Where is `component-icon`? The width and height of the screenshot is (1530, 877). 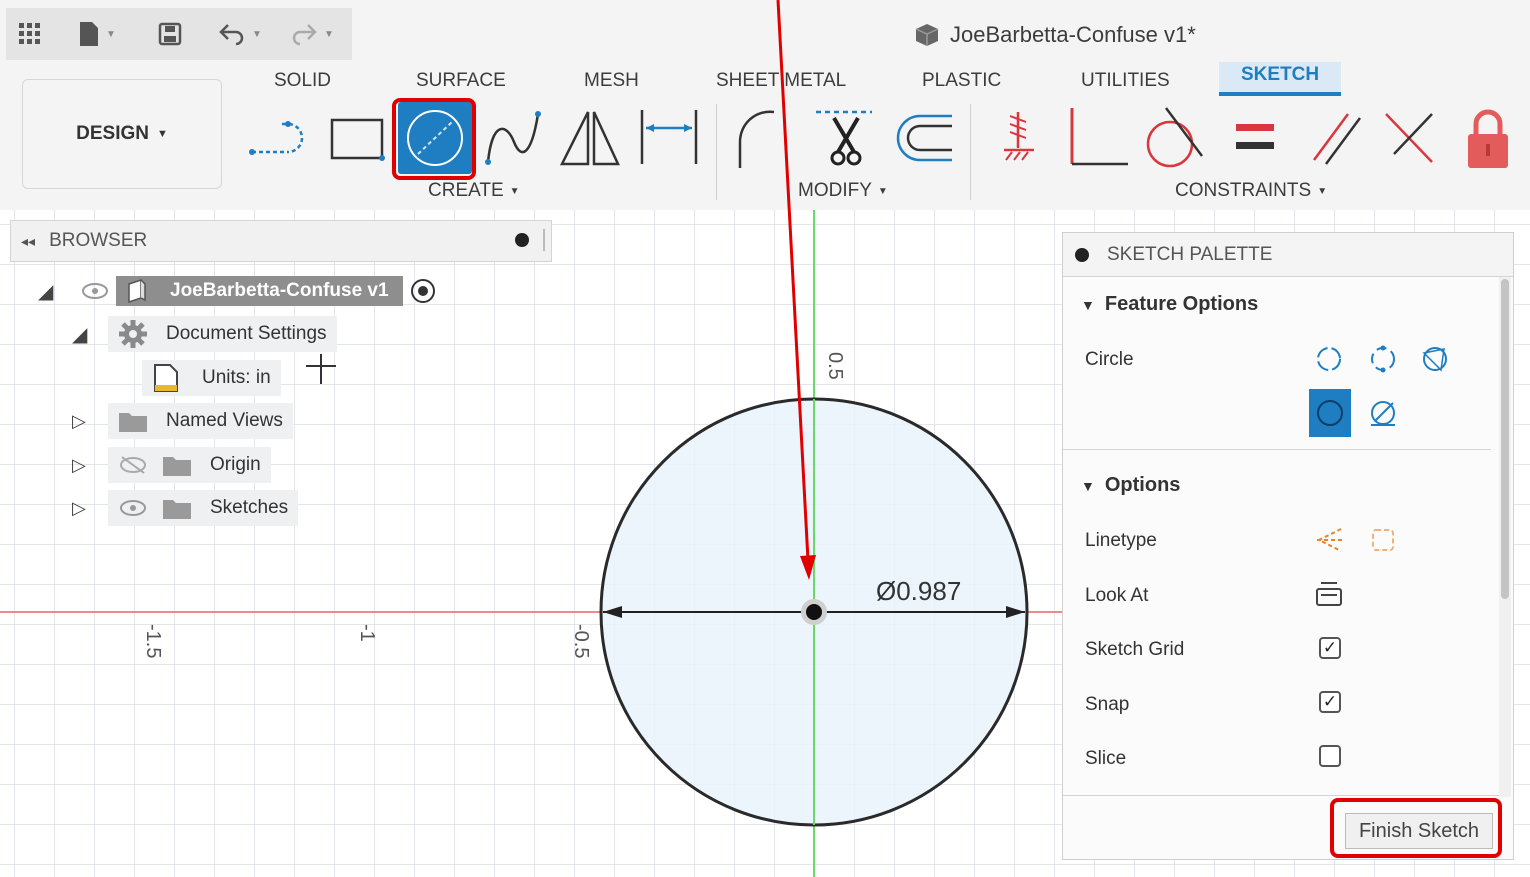 component-icon is located at coordinates (136, 291).